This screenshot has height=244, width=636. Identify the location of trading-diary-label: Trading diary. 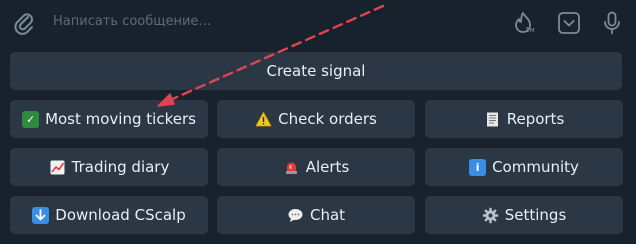
(120, 167).